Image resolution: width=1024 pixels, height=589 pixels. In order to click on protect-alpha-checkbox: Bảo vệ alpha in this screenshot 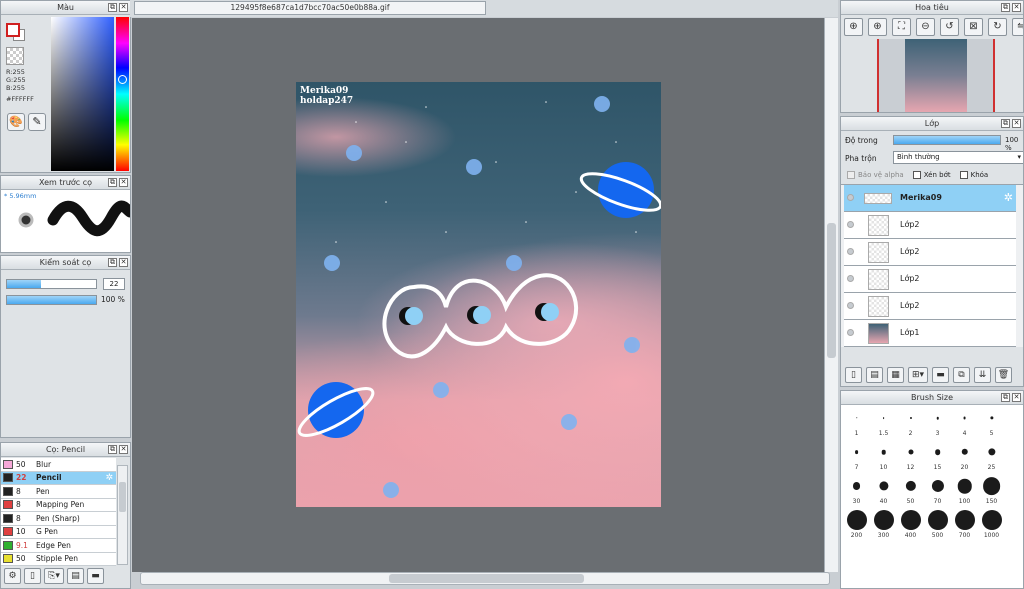, I will do `click(875, 175)`.